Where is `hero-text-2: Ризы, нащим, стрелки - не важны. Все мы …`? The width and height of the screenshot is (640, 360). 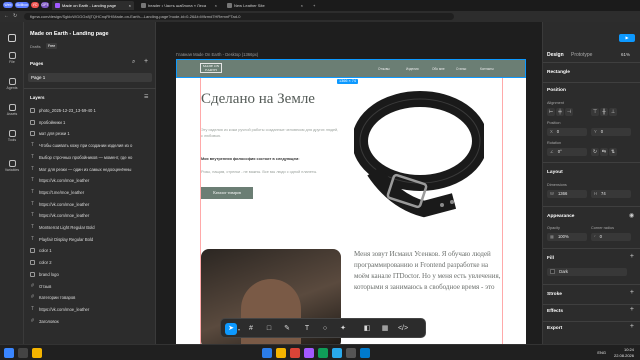
hero-text-2: Ризы, нащим, стрелки - не важны. Все мы … is located at coordinates (271, 172).